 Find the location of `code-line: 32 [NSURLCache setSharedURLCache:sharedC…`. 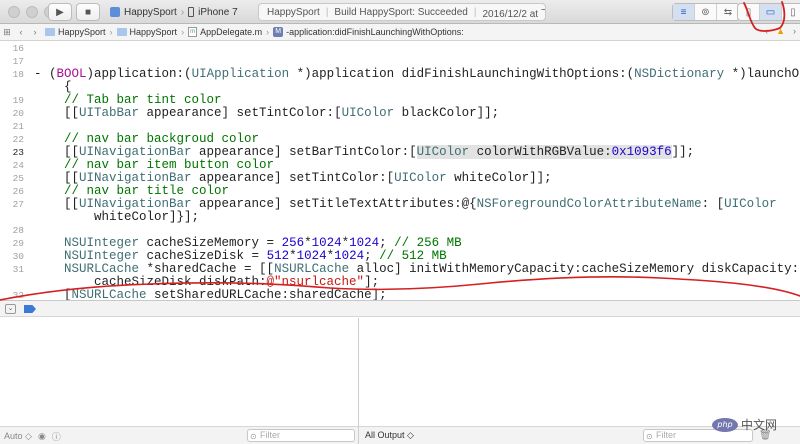

code-line: 32 [NSURLCache setSharedURLCache:sharedC… is located at coordinates (400, 294).